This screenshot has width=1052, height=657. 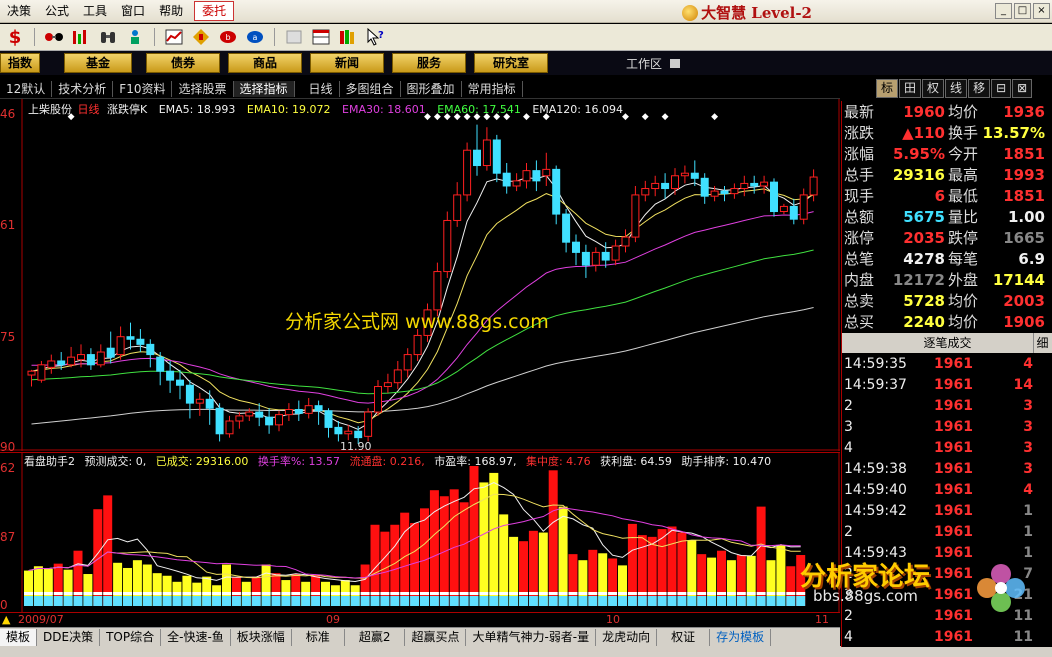 What do you see at coordinates (228, 37) in the screenshot?
I see `bid-icon: b` at bounding box center [228, 37].